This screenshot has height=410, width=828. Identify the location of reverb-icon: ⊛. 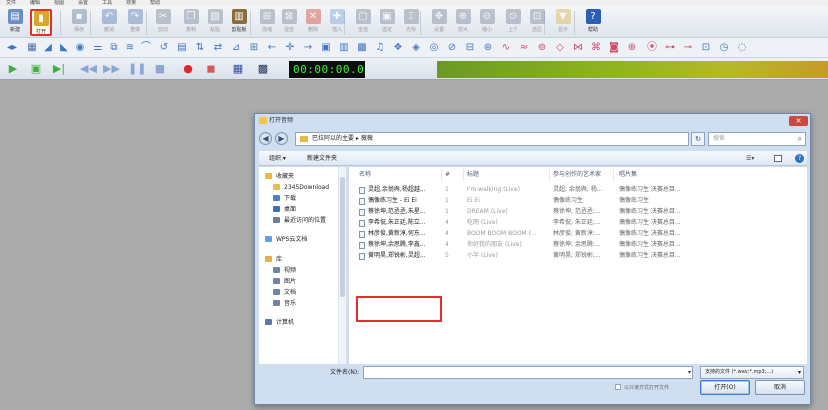
(488, 48).